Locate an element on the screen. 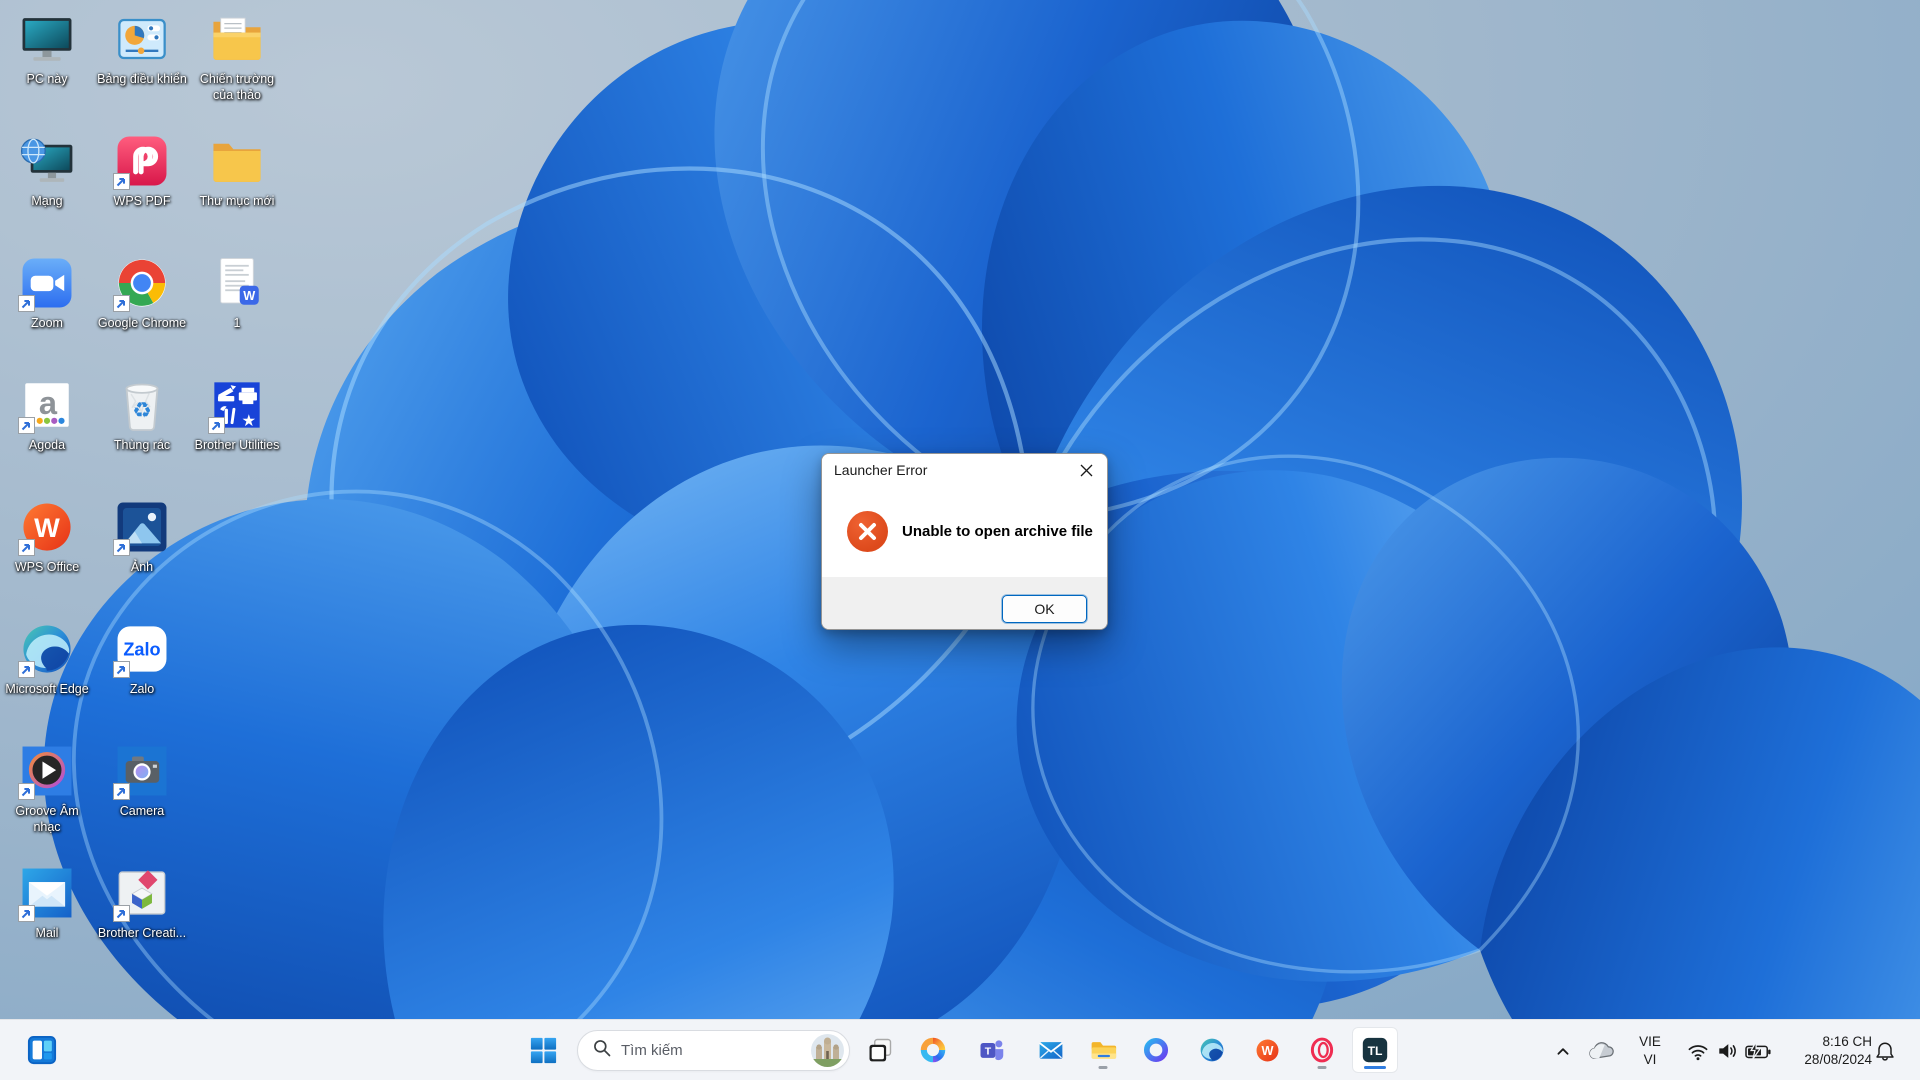  volume-tray-button is located at coordinates (1727, 1050).